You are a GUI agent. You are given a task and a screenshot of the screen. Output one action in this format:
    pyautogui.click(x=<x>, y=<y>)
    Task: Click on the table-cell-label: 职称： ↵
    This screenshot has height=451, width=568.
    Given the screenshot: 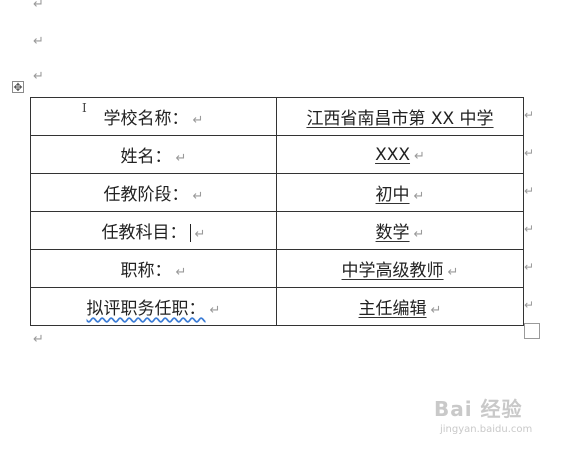 What is the action you would take?
    pyautogui.click(x=153, y=268)
    